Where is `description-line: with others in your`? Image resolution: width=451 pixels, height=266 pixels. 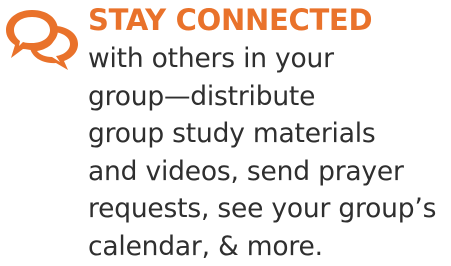
description-line: with others in your is located at coordinates (211, 58).